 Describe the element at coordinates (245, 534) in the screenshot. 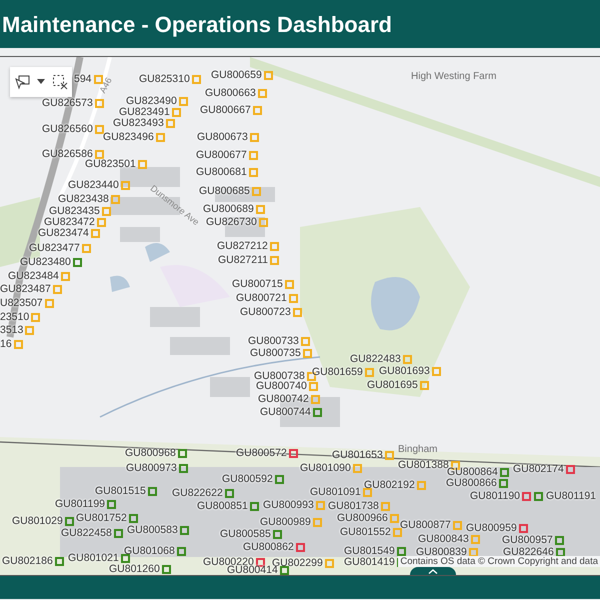

I see `asset-label: GU800585` at that location.